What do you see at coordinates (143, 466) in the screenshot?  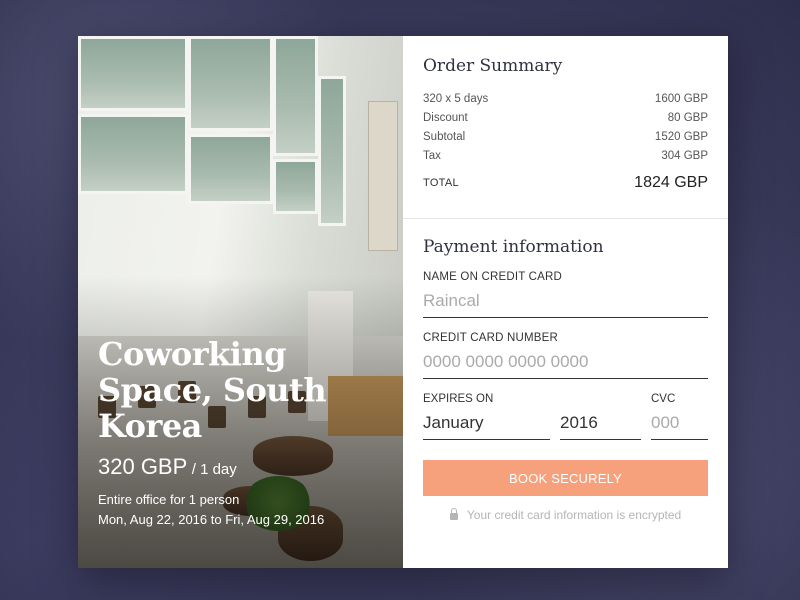 I see `price-amount: 320 GBP` at bounding box center [143, 466].